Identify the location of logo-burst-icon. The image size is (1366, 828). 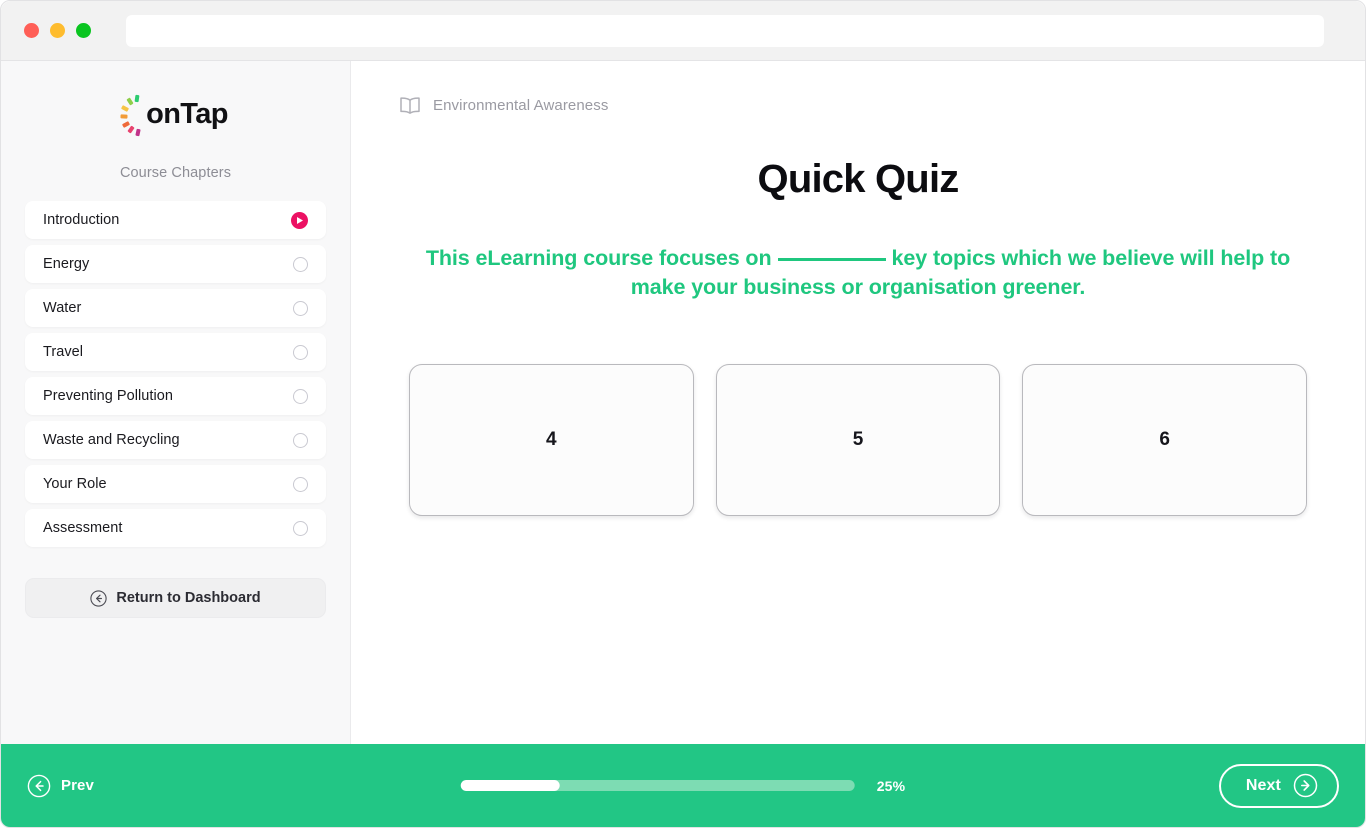
(134, 115).